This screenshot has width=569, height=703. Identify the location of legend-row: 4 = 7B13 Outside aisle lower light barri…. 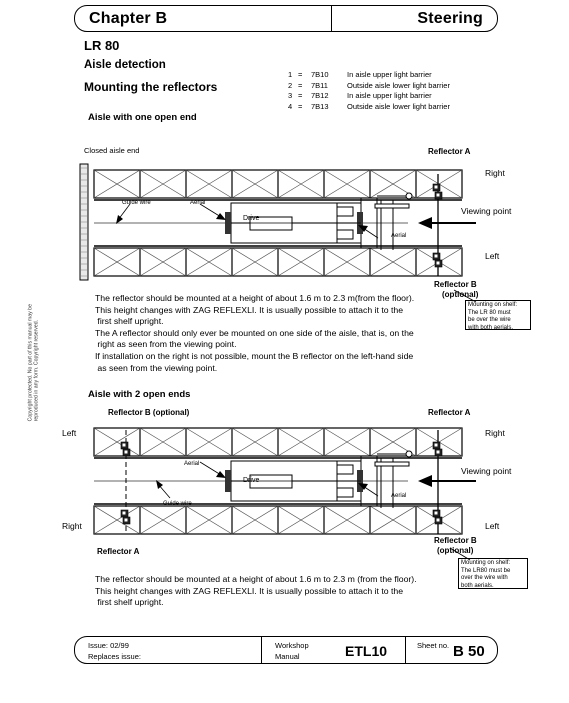
(369, 107).